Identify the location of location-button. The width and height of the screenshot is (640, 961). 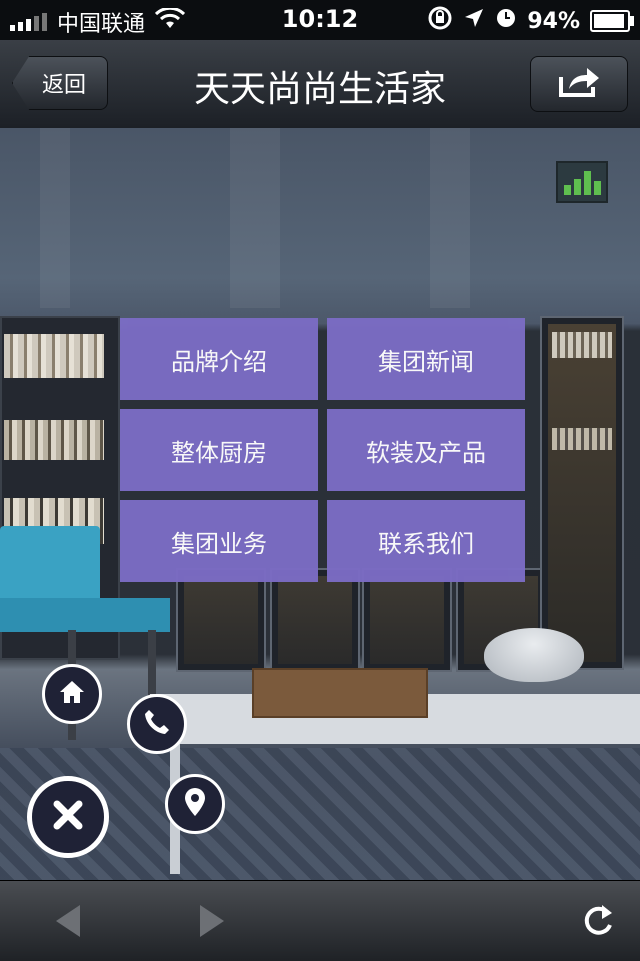
(195, 804).